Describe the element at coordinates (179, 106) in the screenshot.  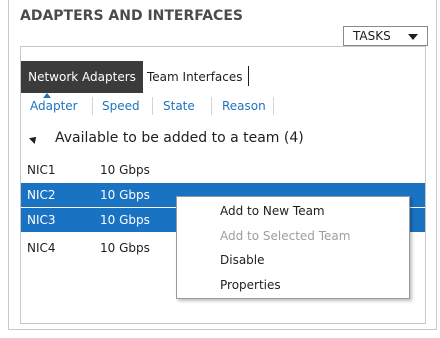
I see `column-header-state: State` at that location.